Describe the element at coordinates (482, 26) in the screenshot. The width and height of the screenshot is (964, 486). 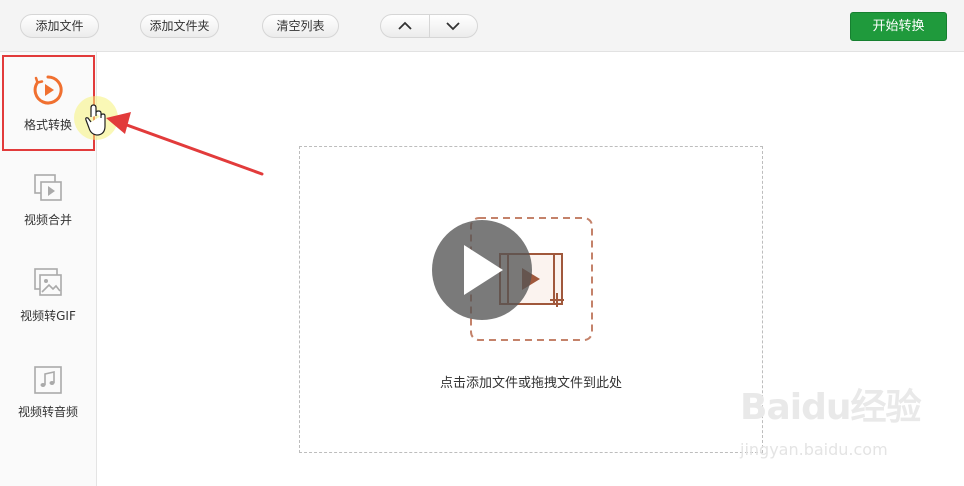
I see `toolbar: 添加文件 添加文件夹 清空列表 开始转换` at that location.